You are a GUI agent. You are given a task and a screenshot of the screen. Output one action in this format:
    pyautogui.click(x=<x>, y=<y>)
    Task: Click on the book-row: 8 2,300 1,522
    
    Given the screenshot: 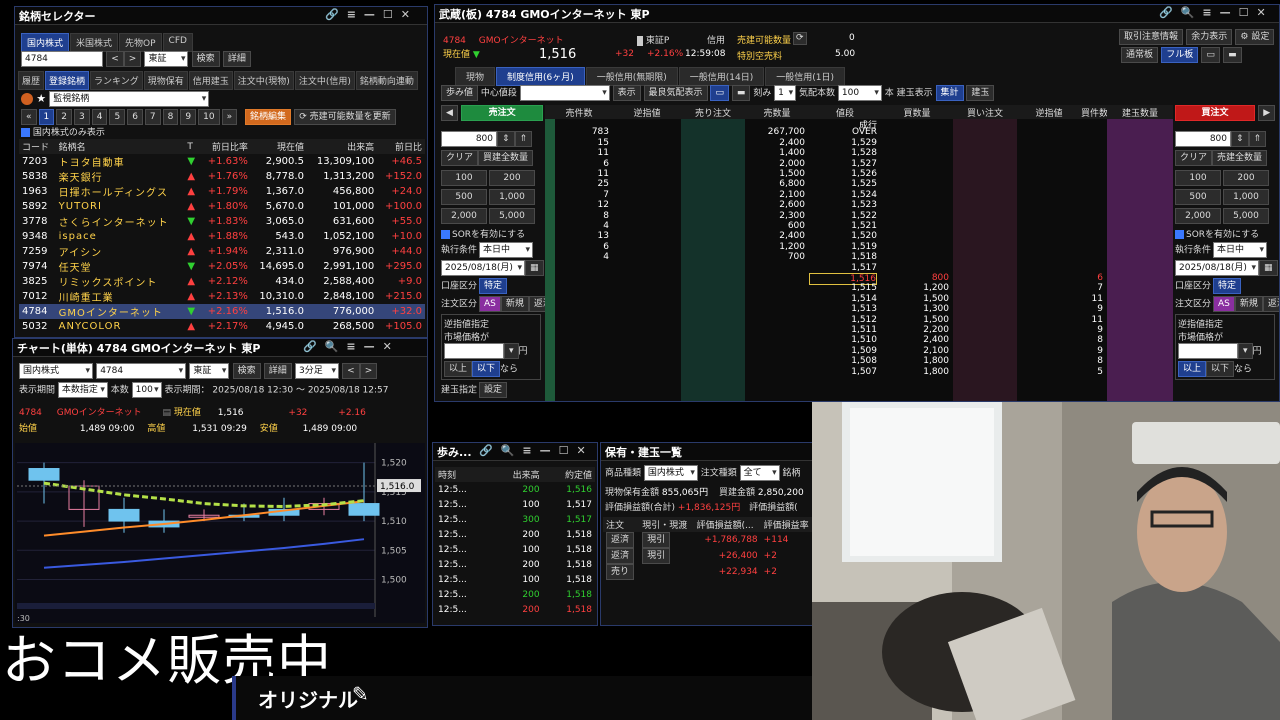 What is the action you would take?
    pyautogui.click(x=859, y=216)
    